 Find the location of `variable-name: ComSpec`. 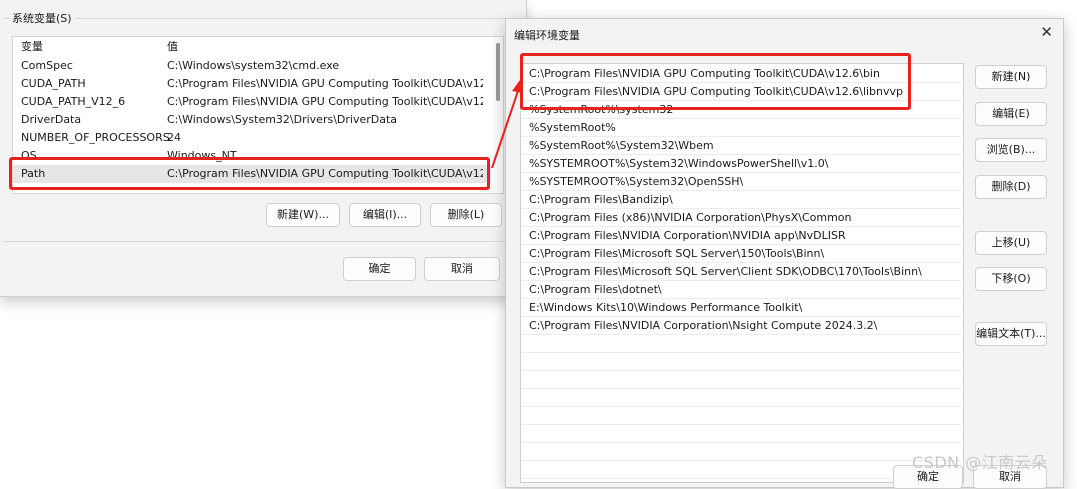

variable-name: ComSpec is located at coordinates (47, 65).